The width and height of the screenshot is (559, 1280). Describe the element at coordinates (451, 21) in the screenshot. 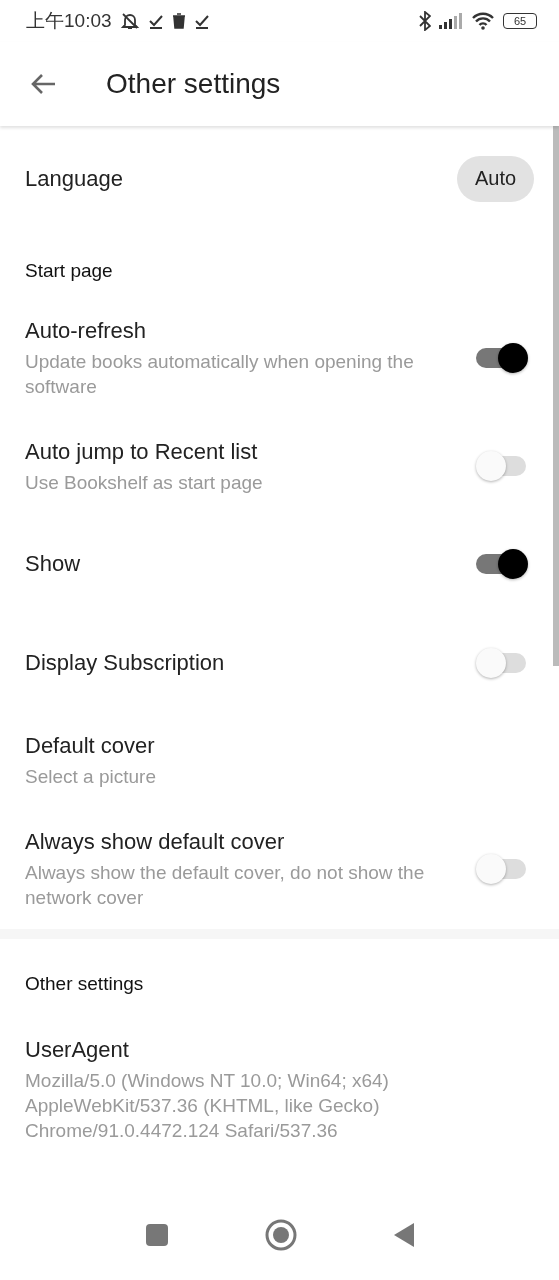

I see `signal-icon` at that location.